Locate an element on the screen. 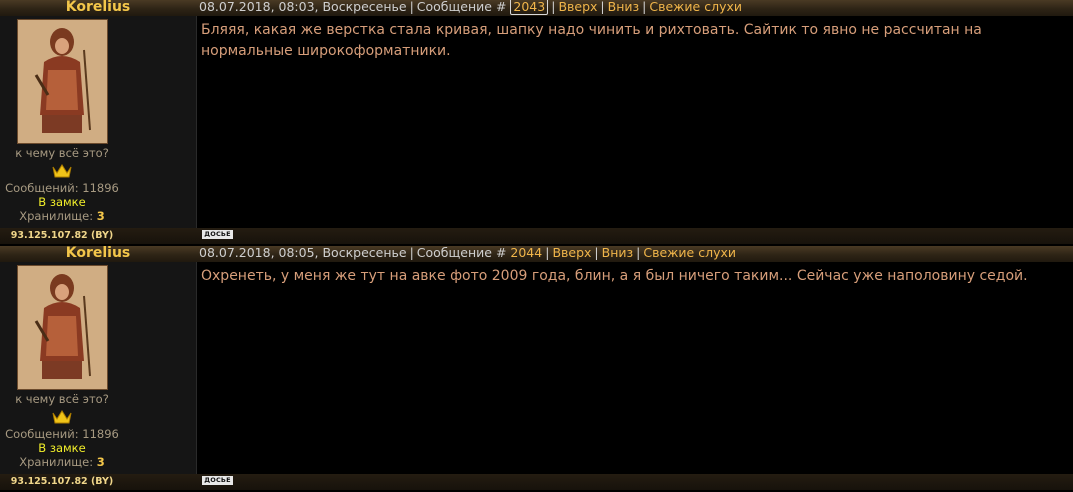 The width and height of the screenshot is (1073, 492). post-date: 08.07.2018, 08:05, Воскресенье is located at coordinates (303, 252).